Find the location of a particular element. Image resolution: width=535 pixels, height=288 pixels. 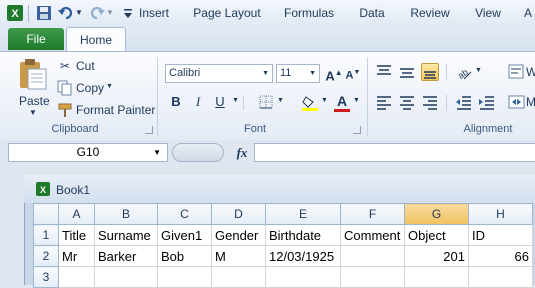

ribbon-divider is located at coordinates (367, 97).